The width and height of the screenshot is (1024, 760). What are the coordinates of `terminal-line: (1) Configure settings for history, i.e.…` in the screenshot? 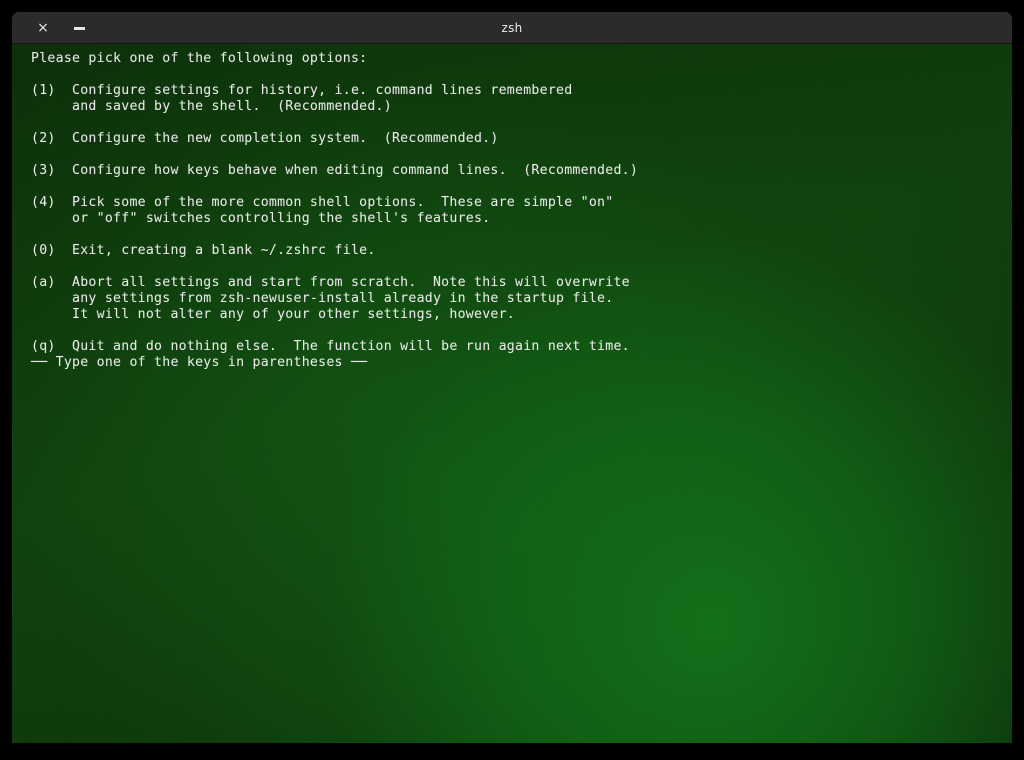 It's located at (302, 90).